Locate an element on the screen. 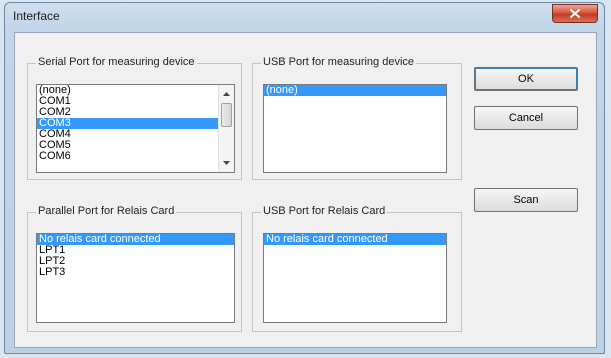 The height and width of the screenshot is (358, 611). serial-port-listbox: (none) COM1 COM2 COM3 COM4 COM5 COM6 is located at coordinates (135, 128).